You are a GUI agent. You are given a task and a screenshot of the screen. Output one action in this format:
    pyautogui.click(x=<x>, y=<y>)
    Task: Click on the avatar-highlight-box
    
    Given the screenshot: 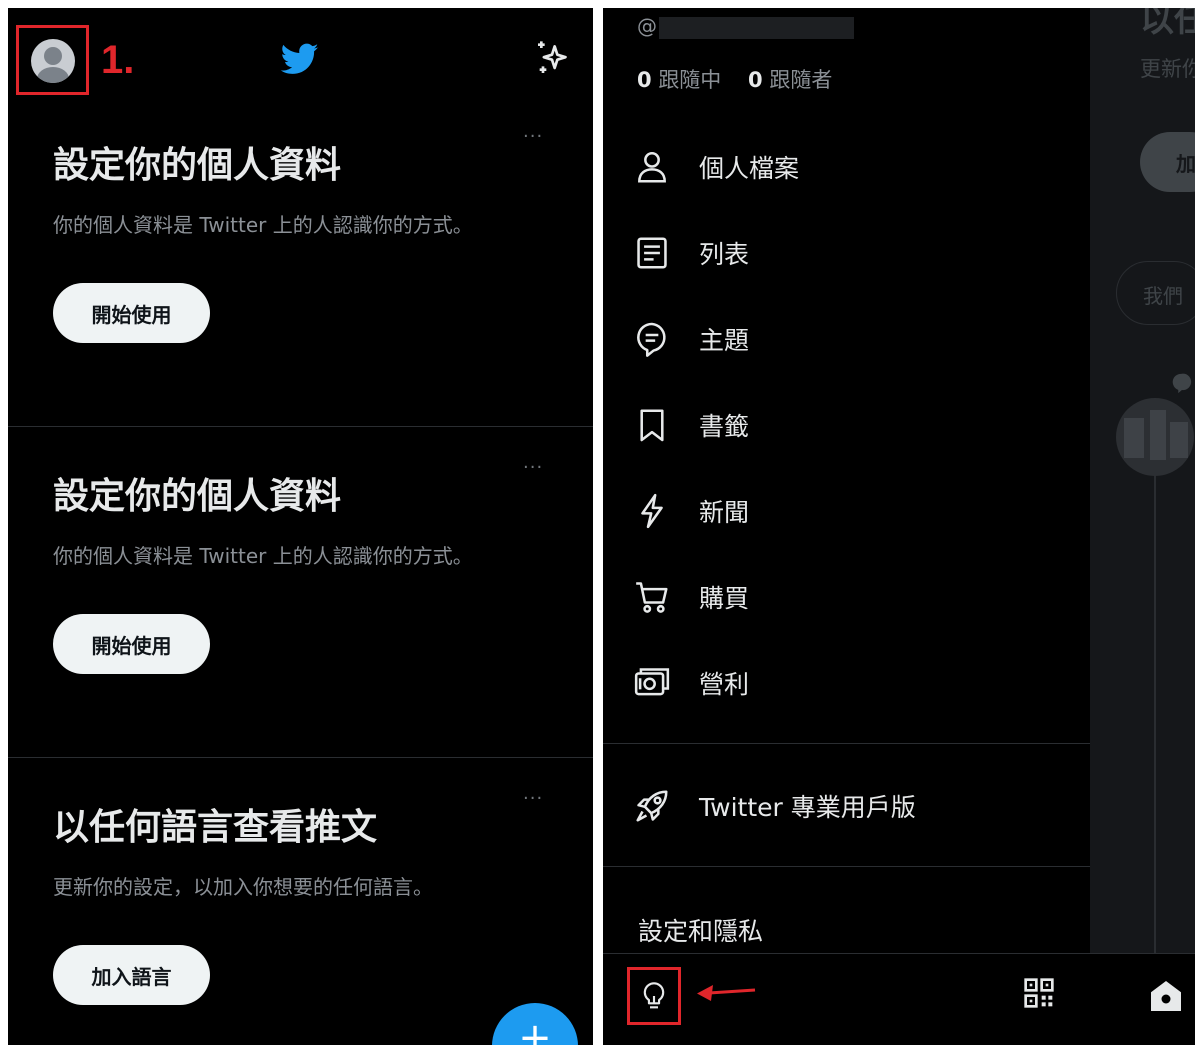 What is the action you would take?
    pyautogui.click(x=52, y=60)
    